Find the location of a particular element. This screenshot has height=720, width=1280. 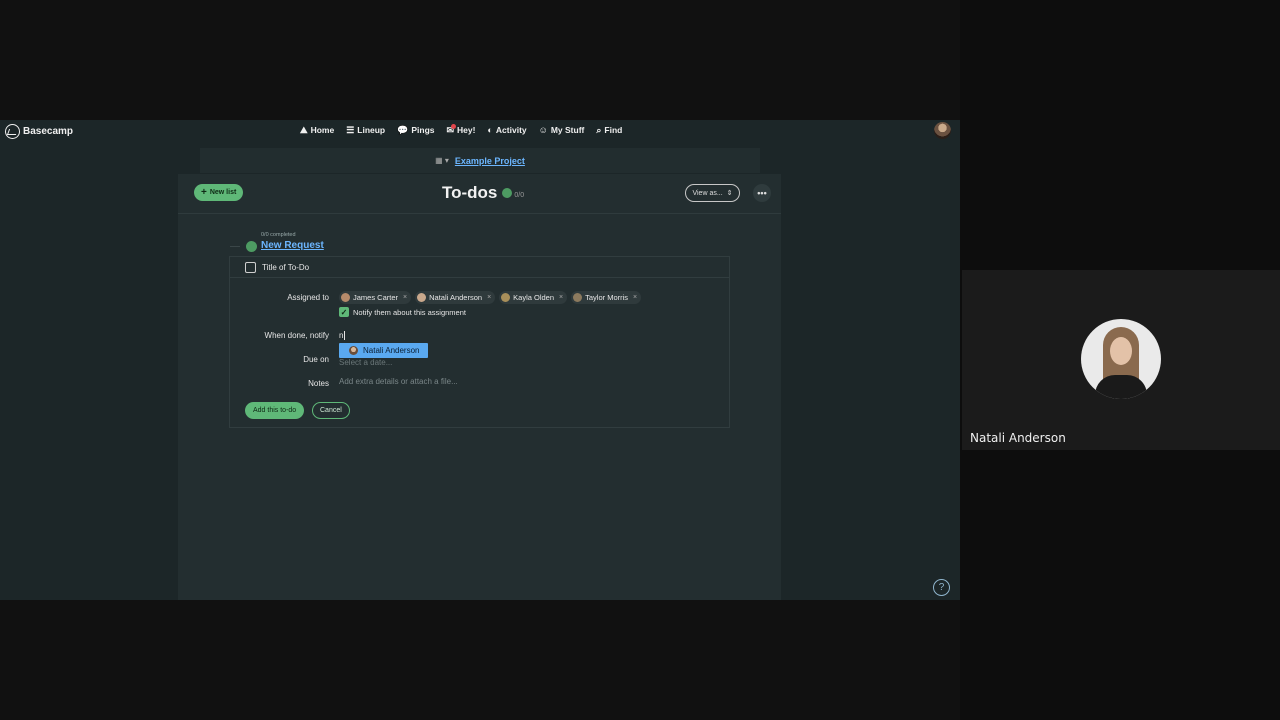

nav-item-label: Find is located at coordinates (613, 130).